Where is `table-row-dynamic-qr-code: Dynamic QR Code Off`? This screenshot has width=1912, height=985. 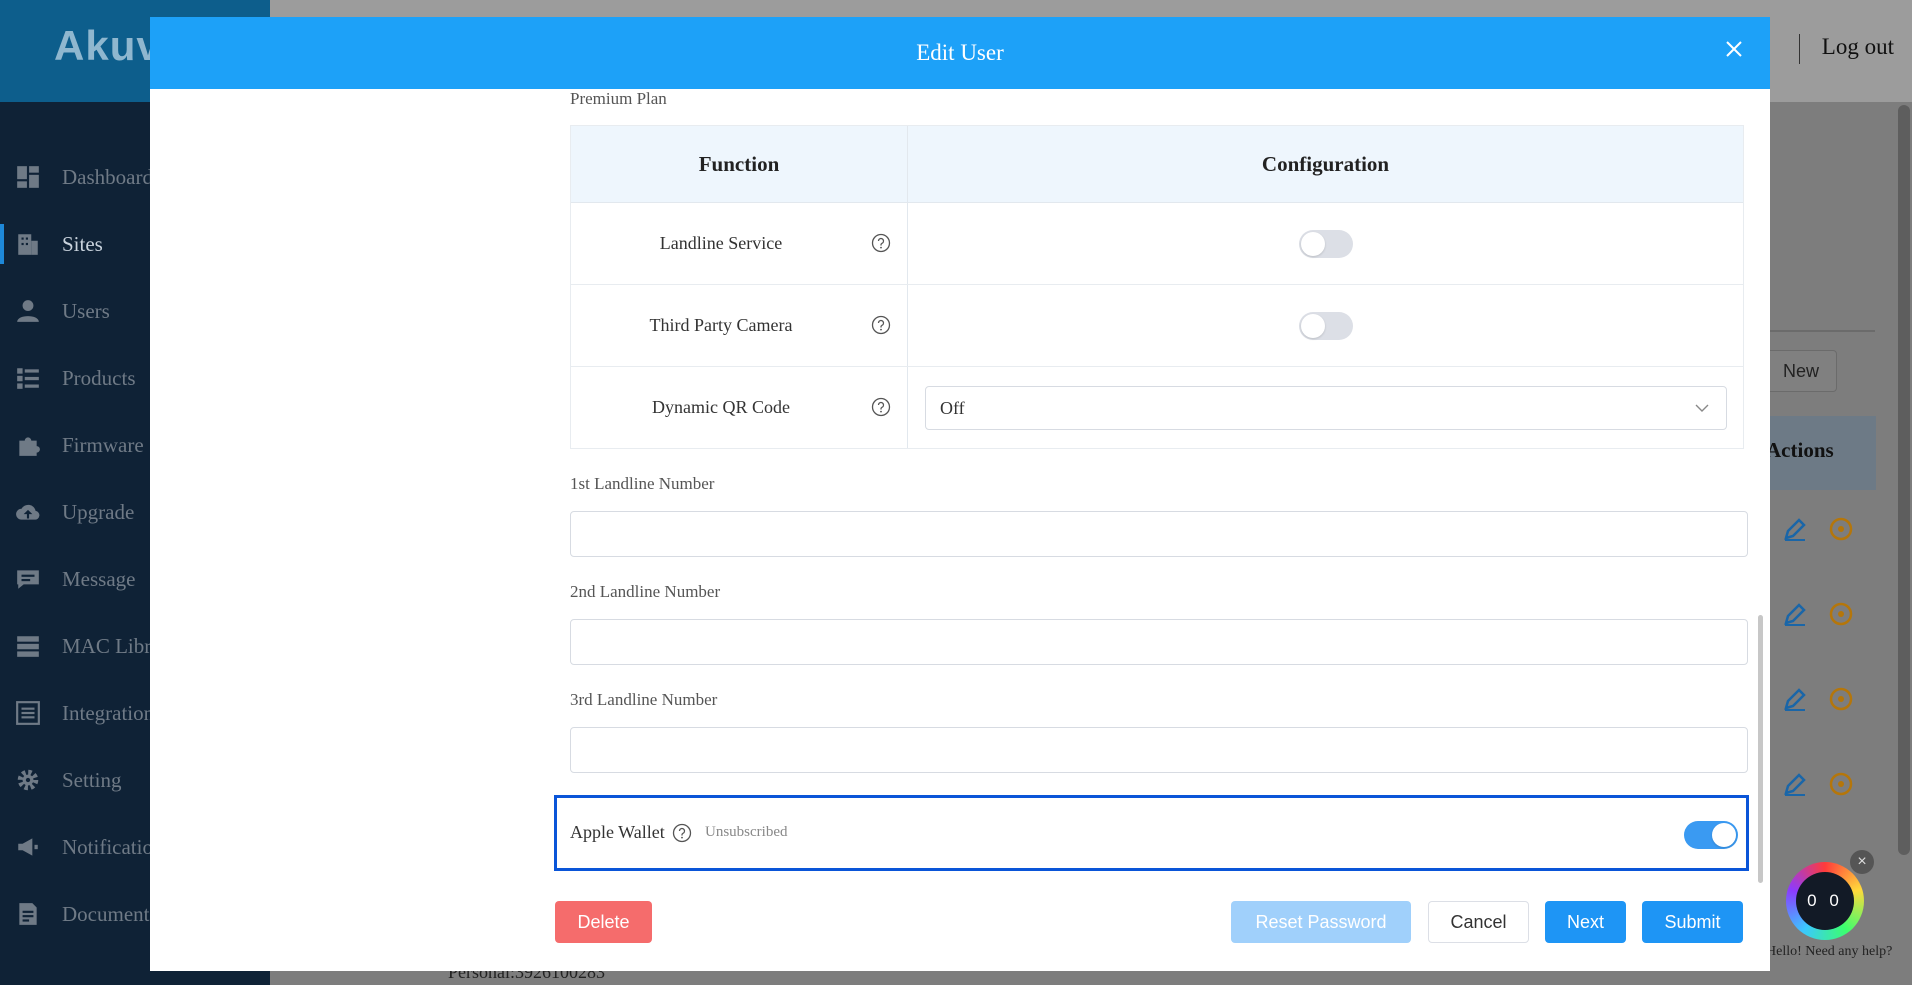
table-row-dynamic-qr-code: Dynamic QR Code Off is located at coordinates (1157, 407).